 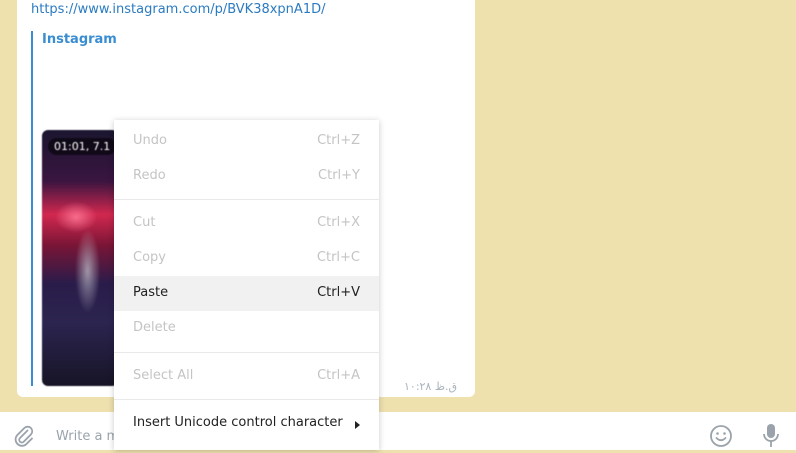 What do you see at coordinates (246, 328) in the screenshot?
I see `menu-item-delete: Delete` at bounding box center [246, 328].